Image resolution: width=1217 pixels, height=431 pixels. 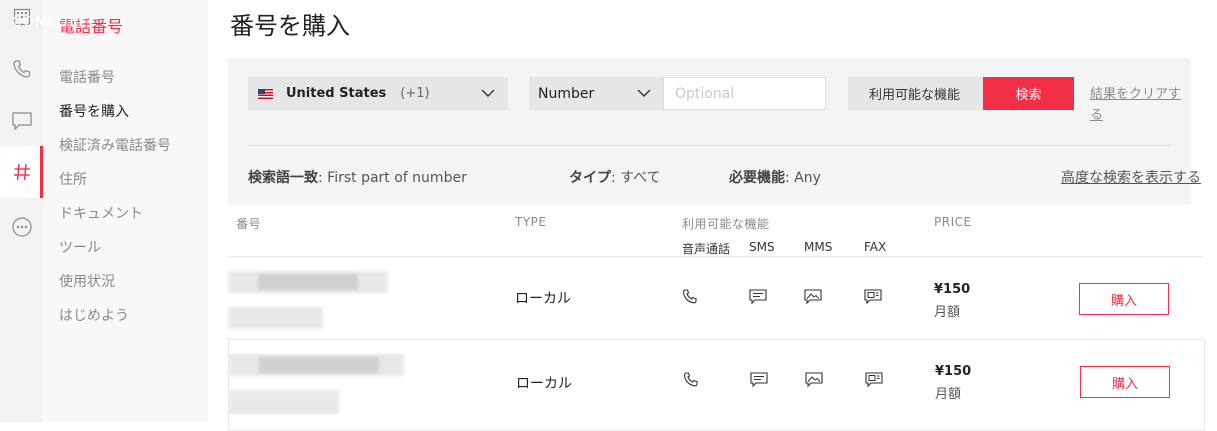 I want to click on criteria-cap-value: : Any, so click(x=803, y=178).